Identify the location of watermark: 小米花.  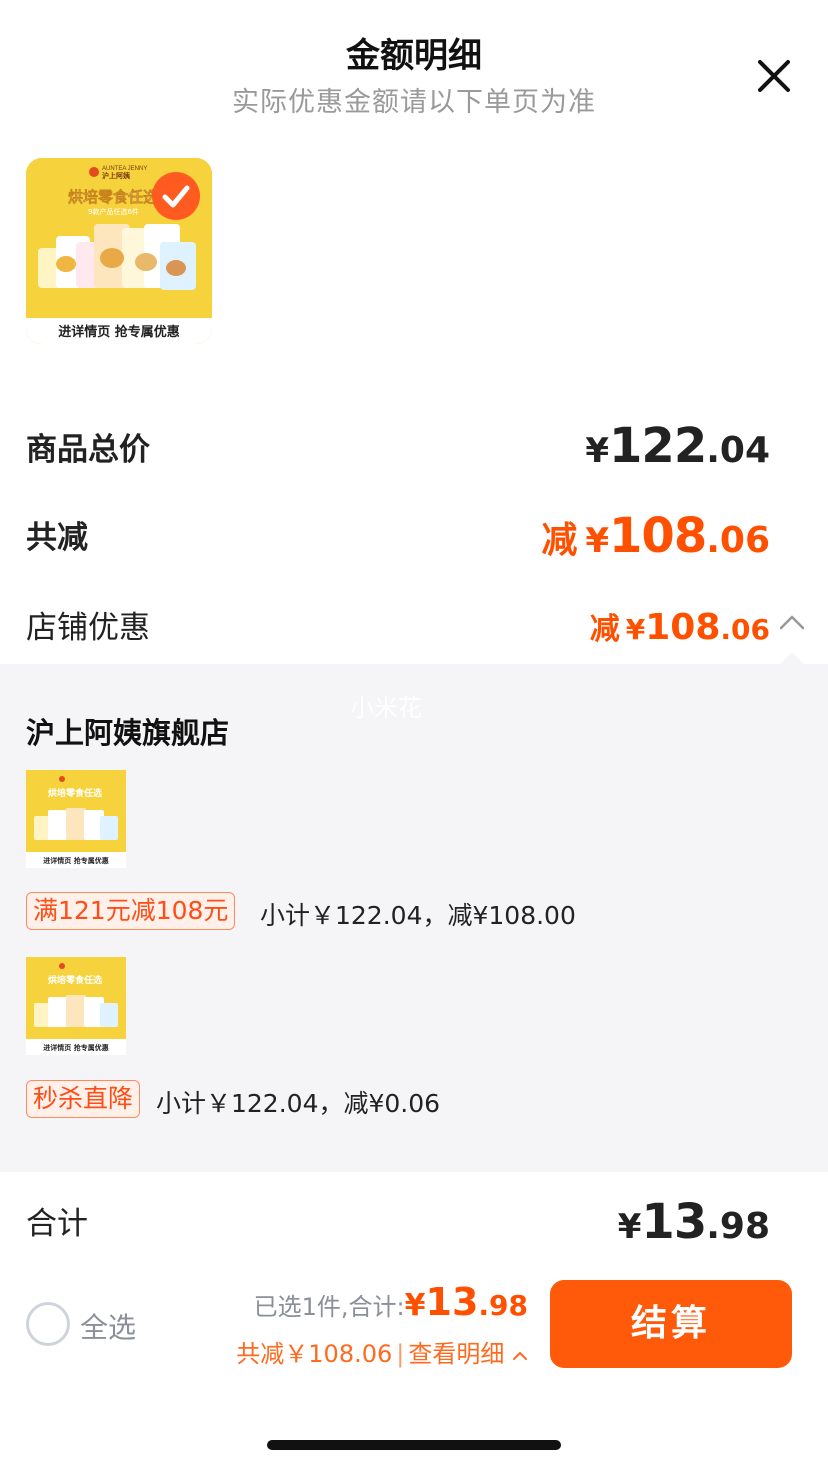
(386, 708).